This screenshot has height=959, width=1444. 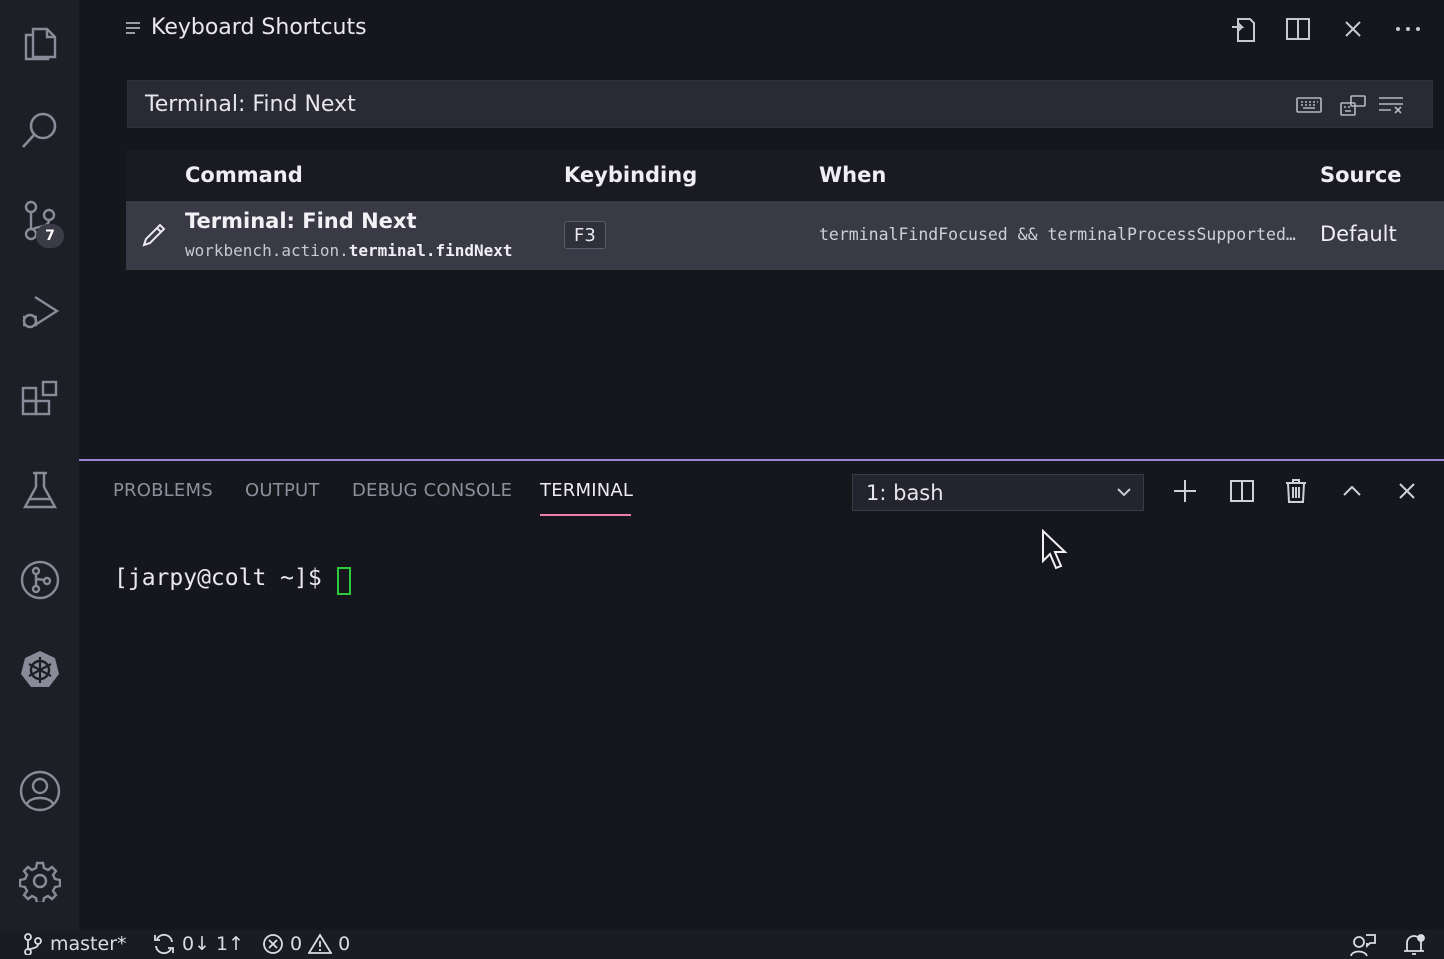 I want to click on editor-title-bar: Keyboard Shortcuts, so click(x=761, y=29).